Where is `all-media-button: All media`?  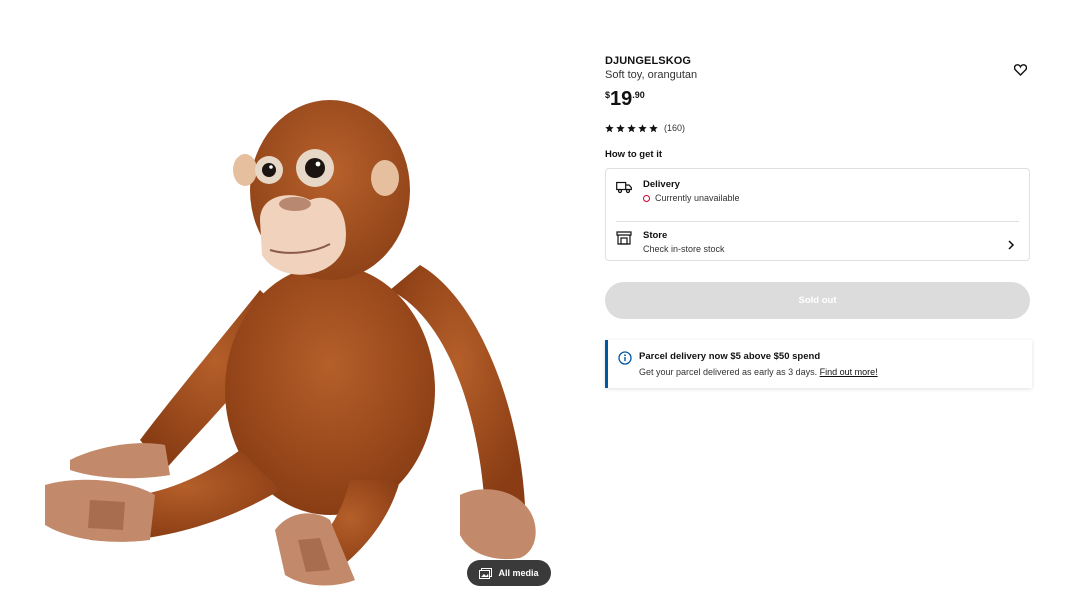
all-media-button: All media is located at coordinates (509, 573).